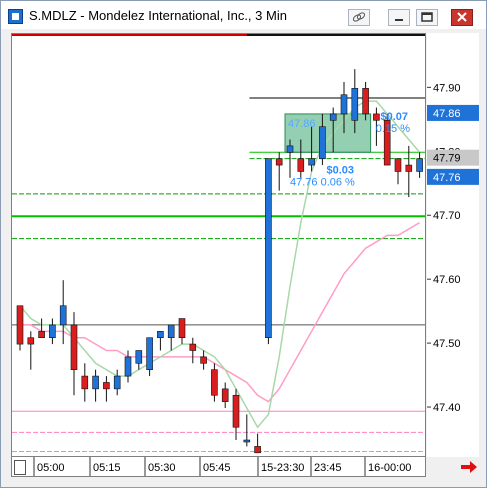  What do you see at coordinates (162, 468) in the screenshot?
I see `time-tick-label-2: 05:30` at bounding box center [162, 468].